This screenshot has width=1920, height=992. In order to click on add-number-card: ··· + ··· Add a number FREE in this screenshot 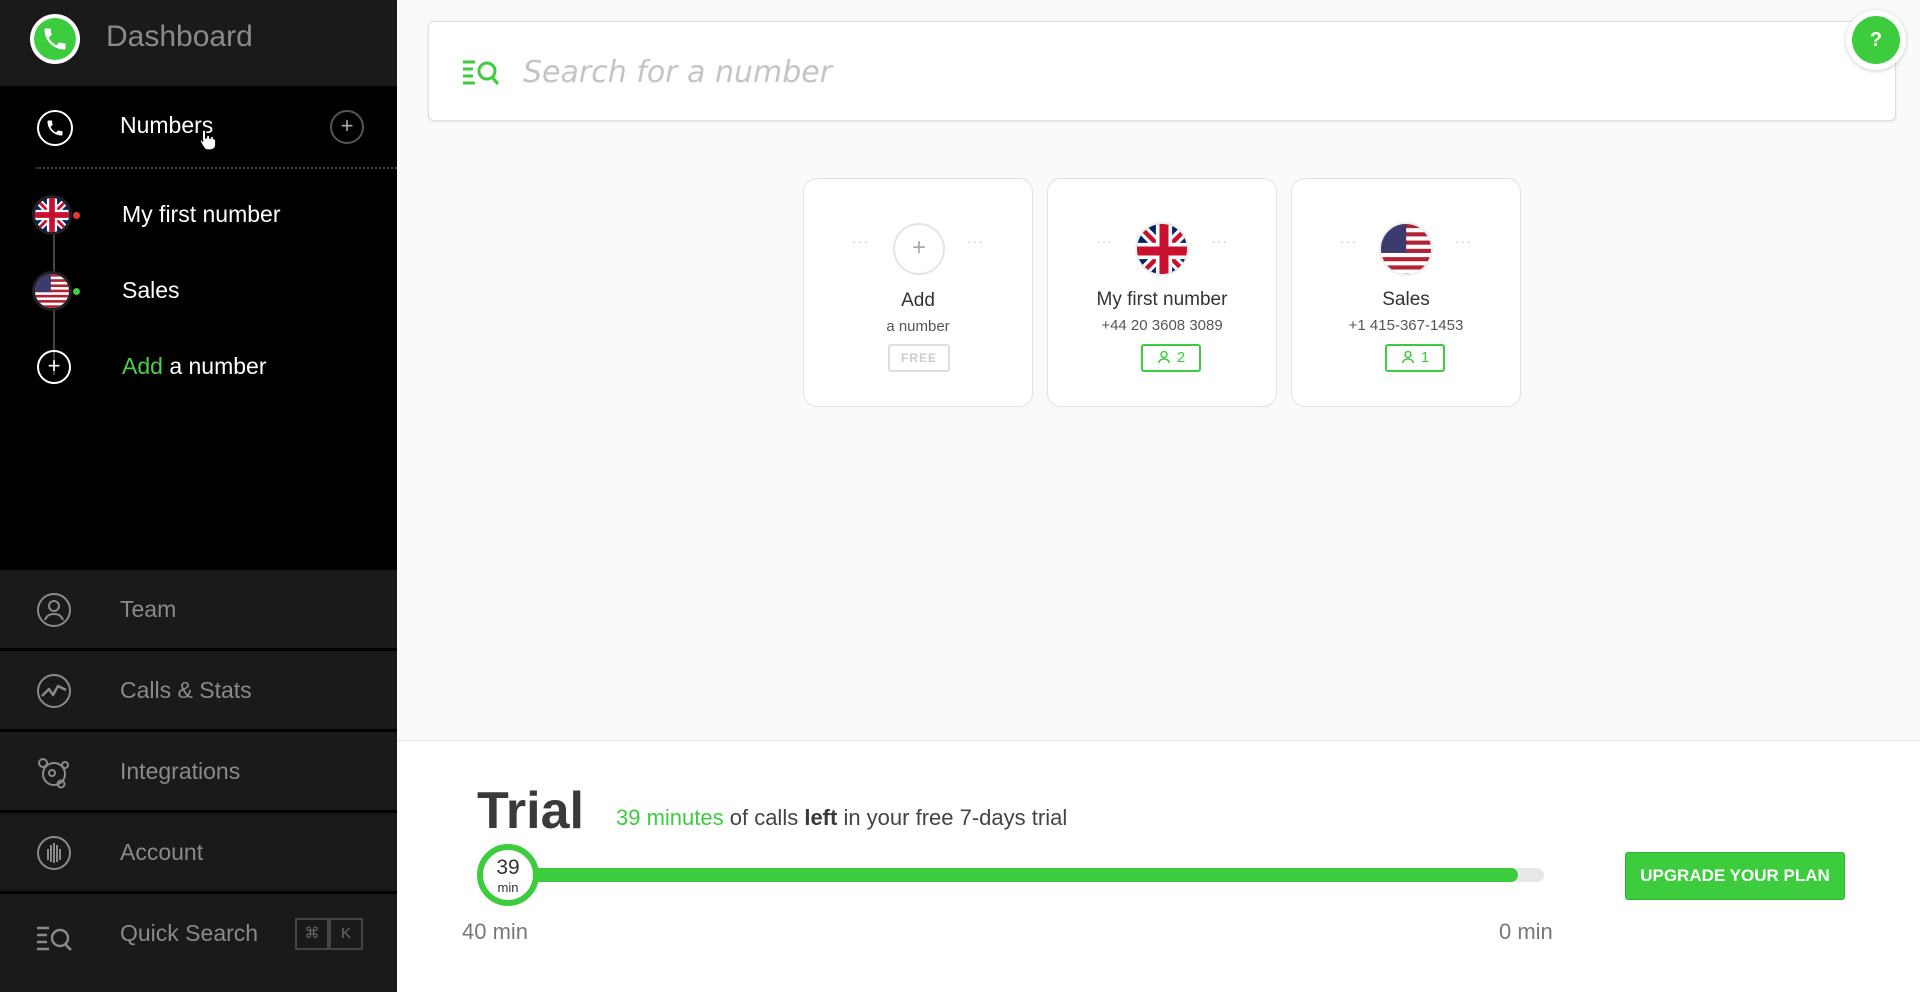, I will do `click(918, 292)`.